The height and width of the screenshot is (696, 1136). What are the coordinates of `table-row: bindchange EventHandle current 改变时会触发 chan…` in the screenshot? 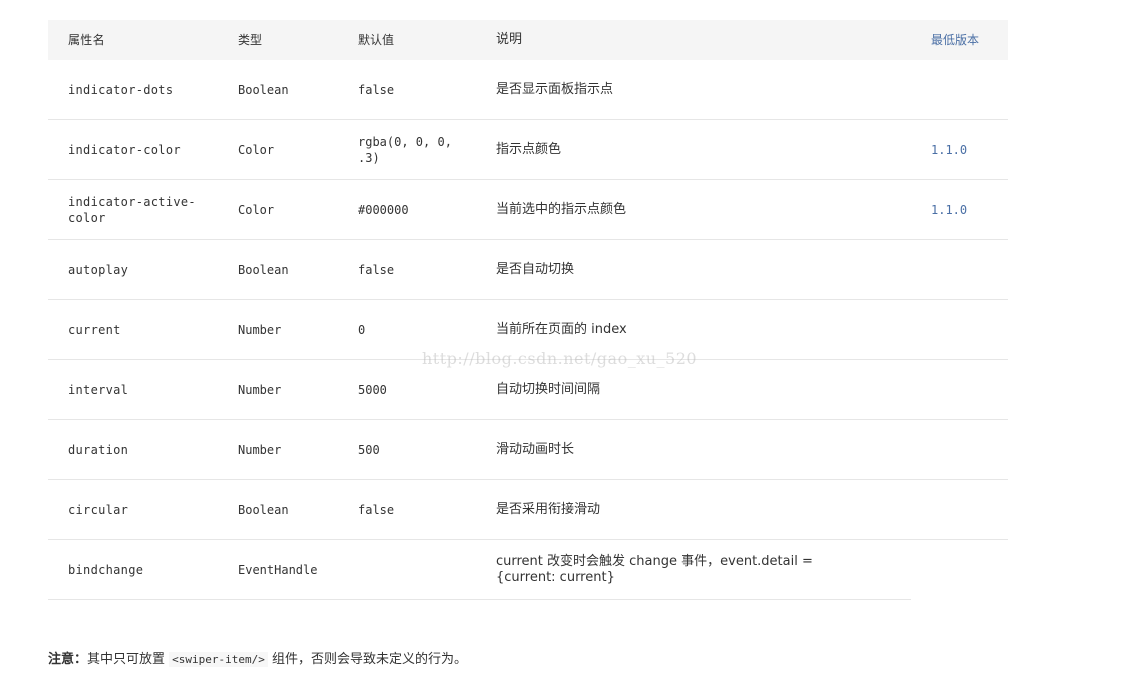 It's located at (479, 570).